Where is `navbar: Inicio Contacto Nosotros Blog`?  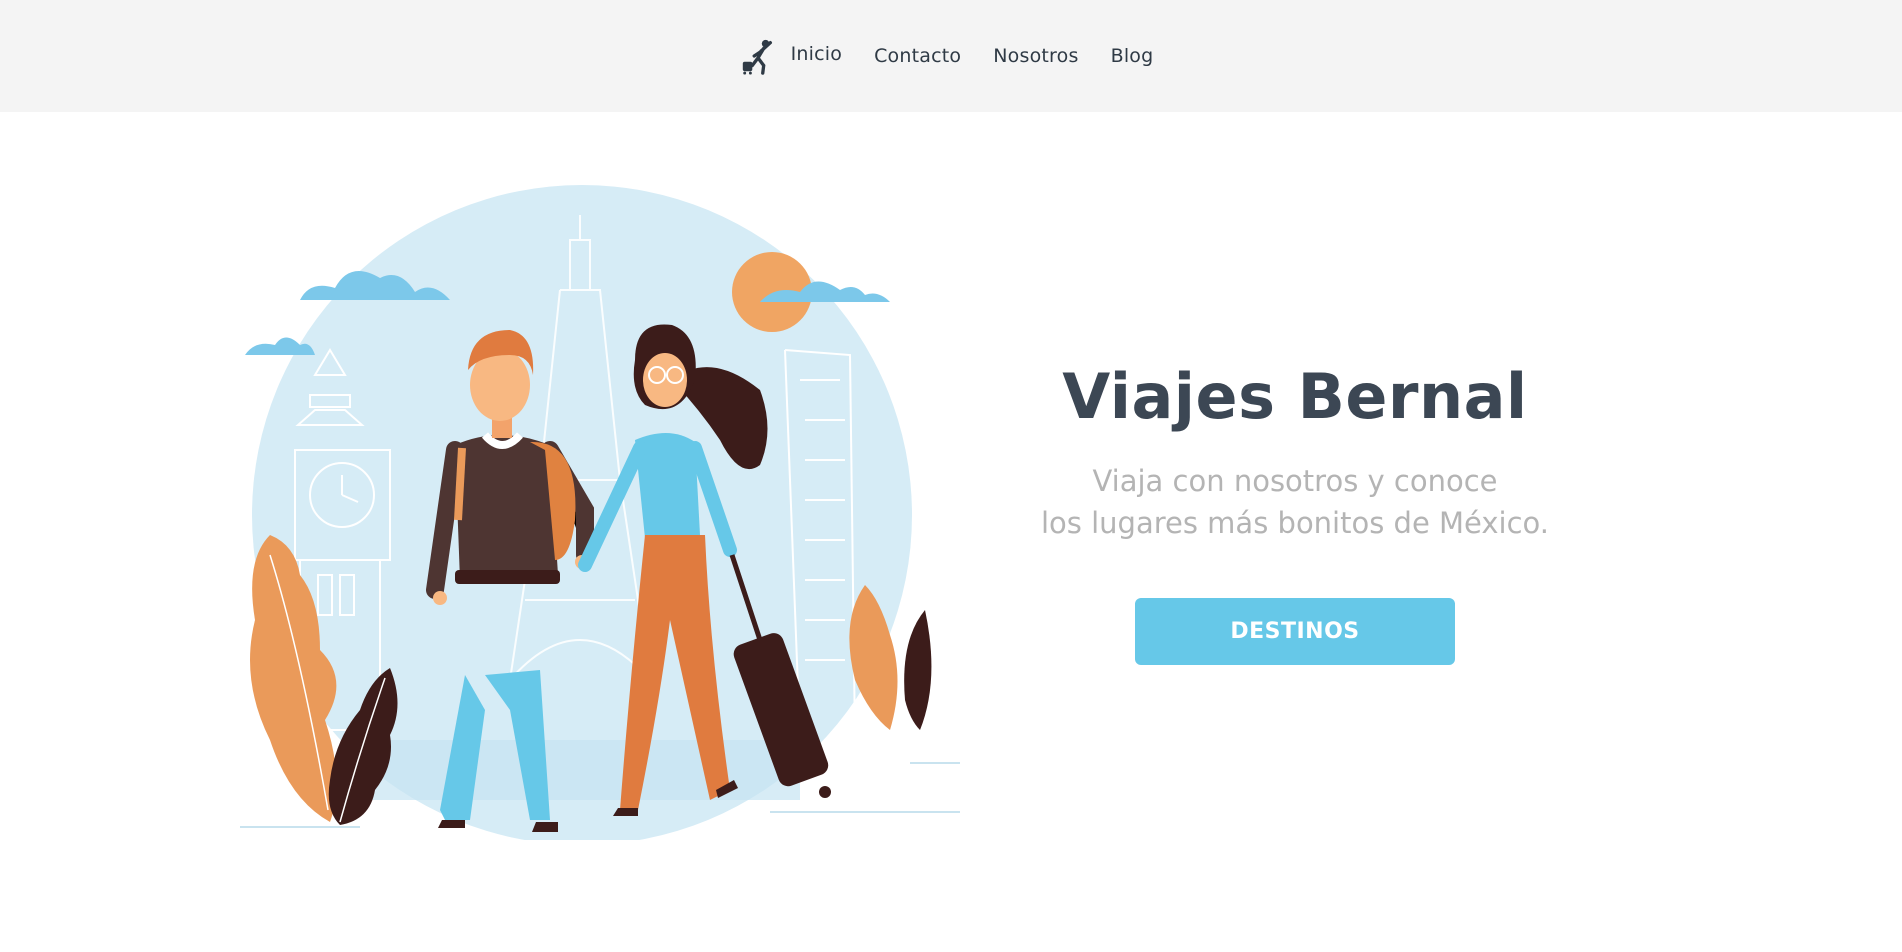 navbar: Inicio Contacto Nosotros Blog is located at coordinates (951, 56).